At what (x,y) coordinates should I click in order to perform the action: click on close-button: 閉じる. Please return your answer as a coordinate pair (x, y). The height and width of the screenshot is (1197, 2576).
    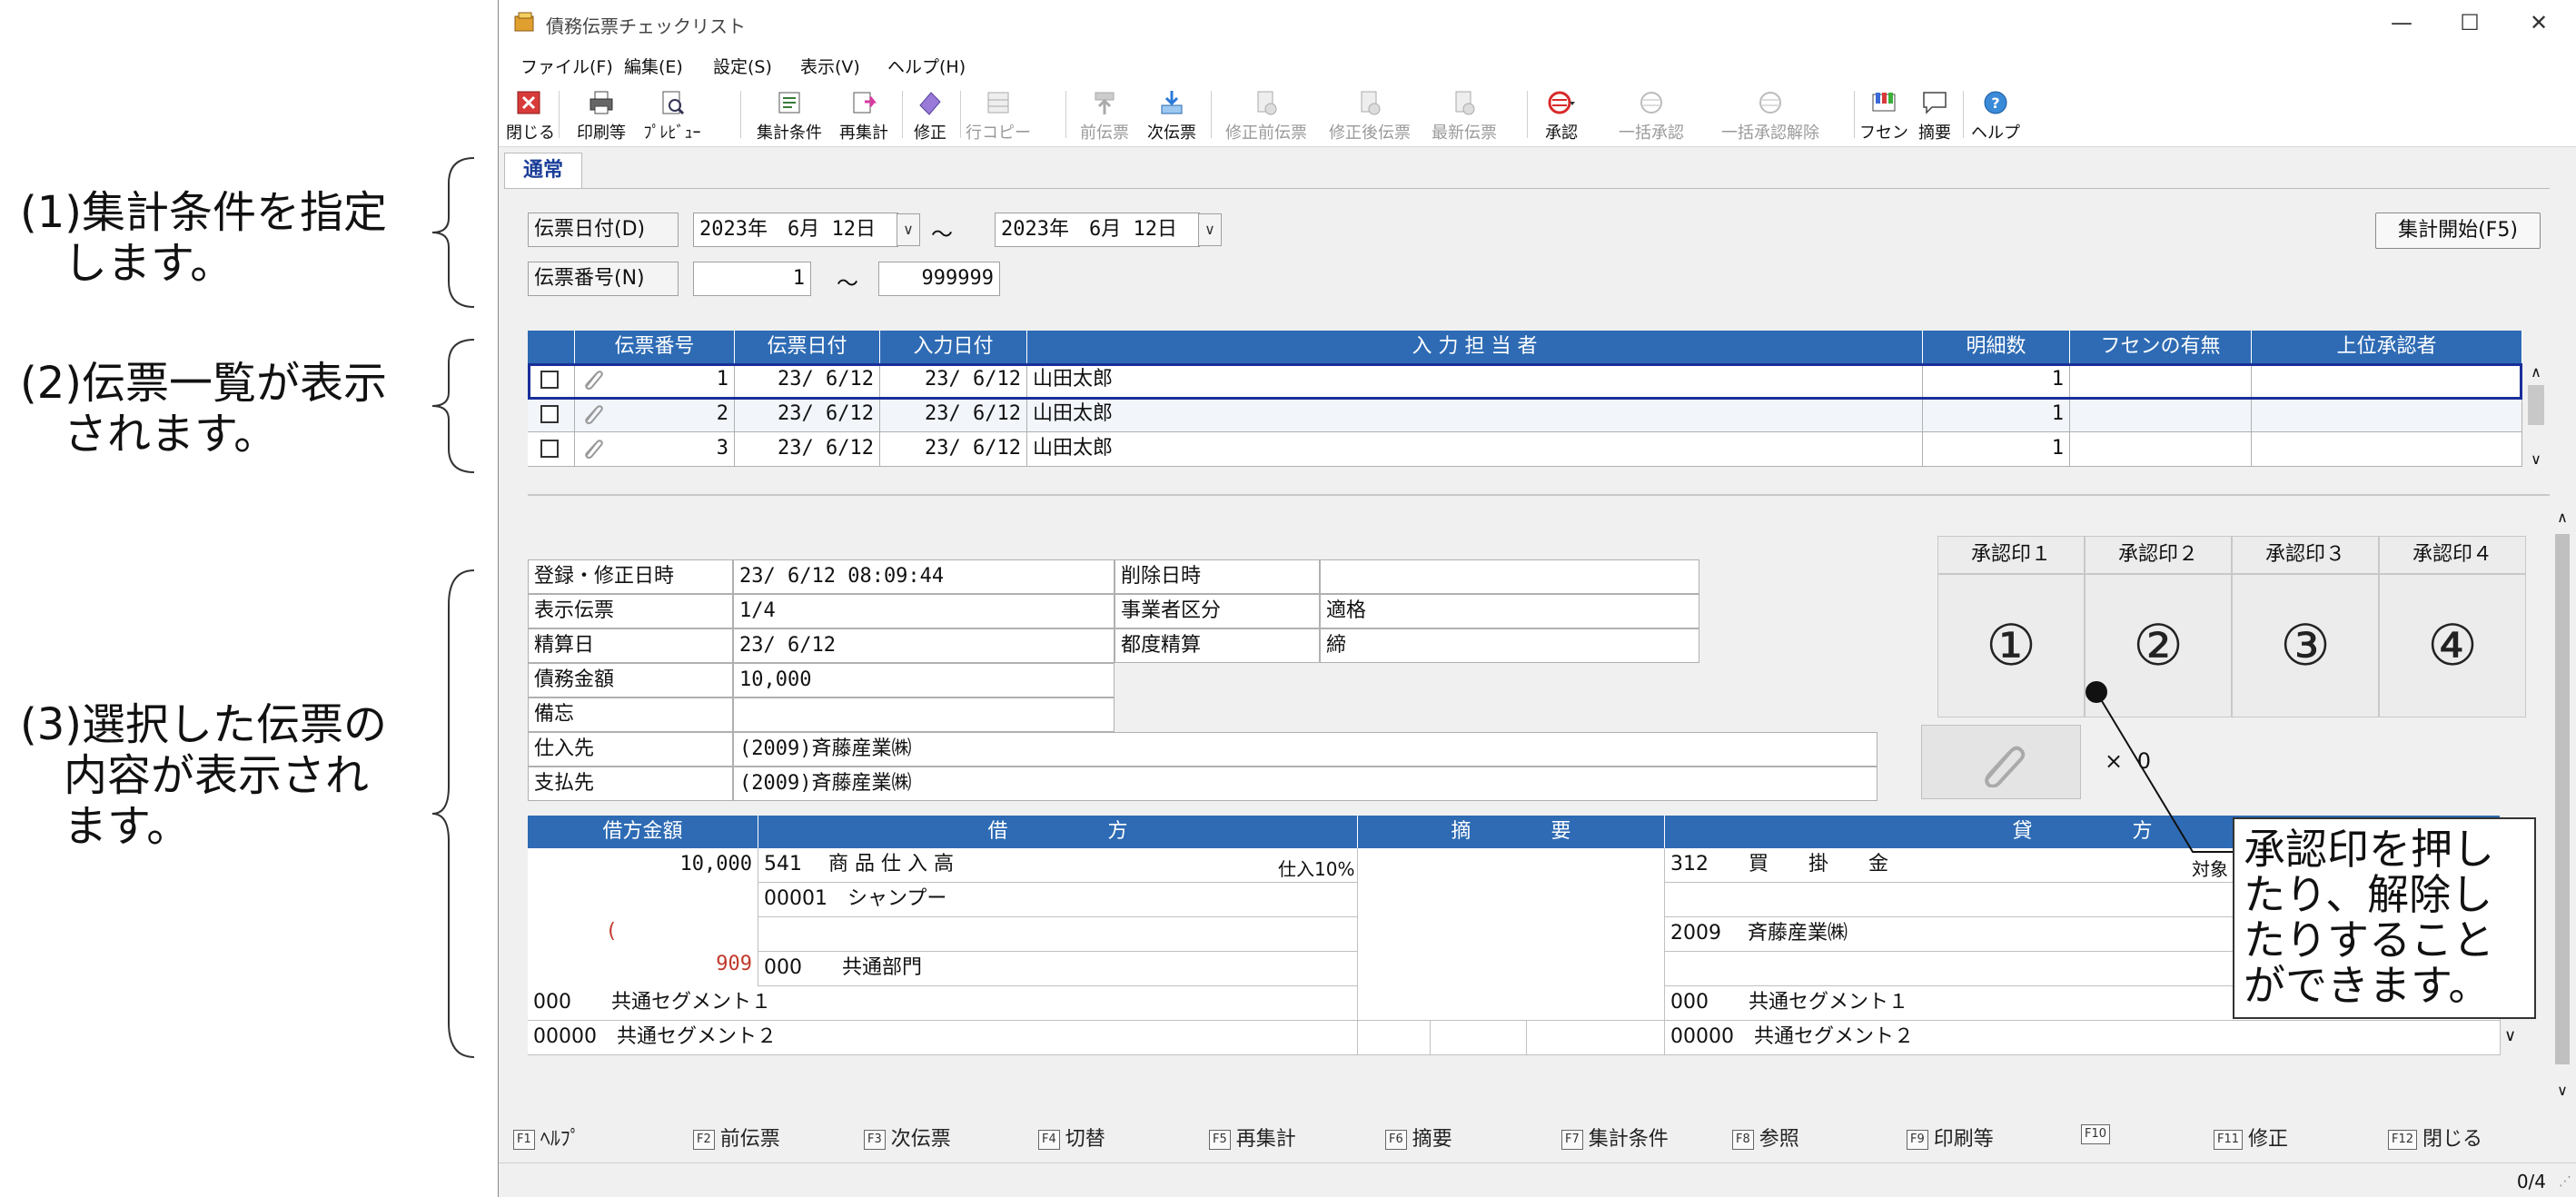
    Looking at the image, I should click on (530, 114).